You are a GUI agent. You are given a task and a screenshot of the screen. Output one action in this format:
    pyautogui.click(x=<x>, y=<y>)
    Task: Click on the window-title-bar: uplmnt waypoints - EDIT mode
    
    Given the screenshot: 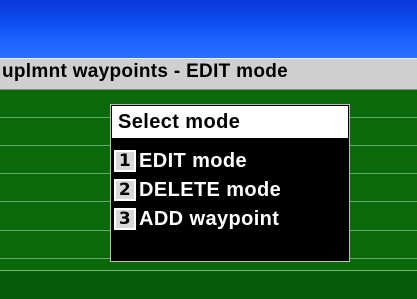 What is the action you would take?
    pyautogui.click(x=208, y=74)
    